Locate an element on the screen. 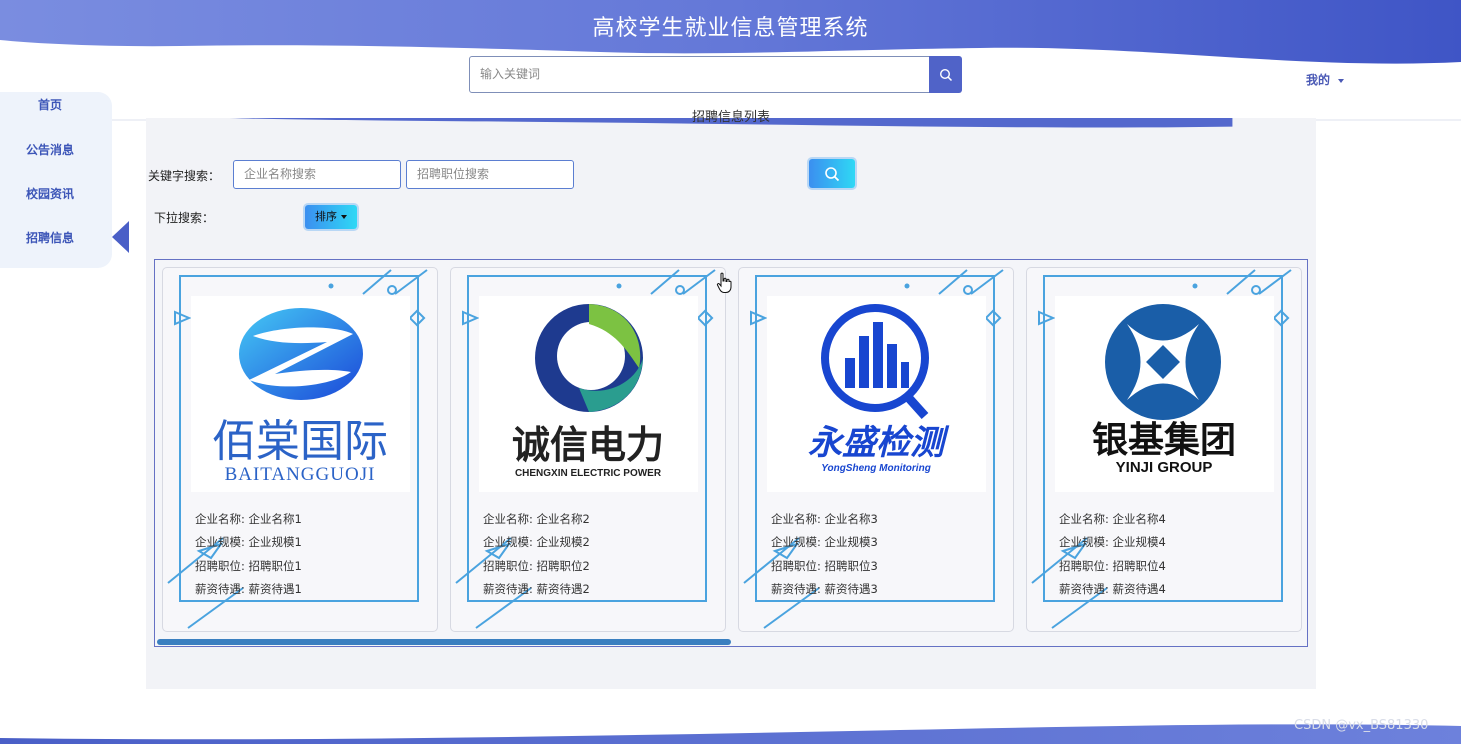  filter-search-button is located at coordinates (832, 173).